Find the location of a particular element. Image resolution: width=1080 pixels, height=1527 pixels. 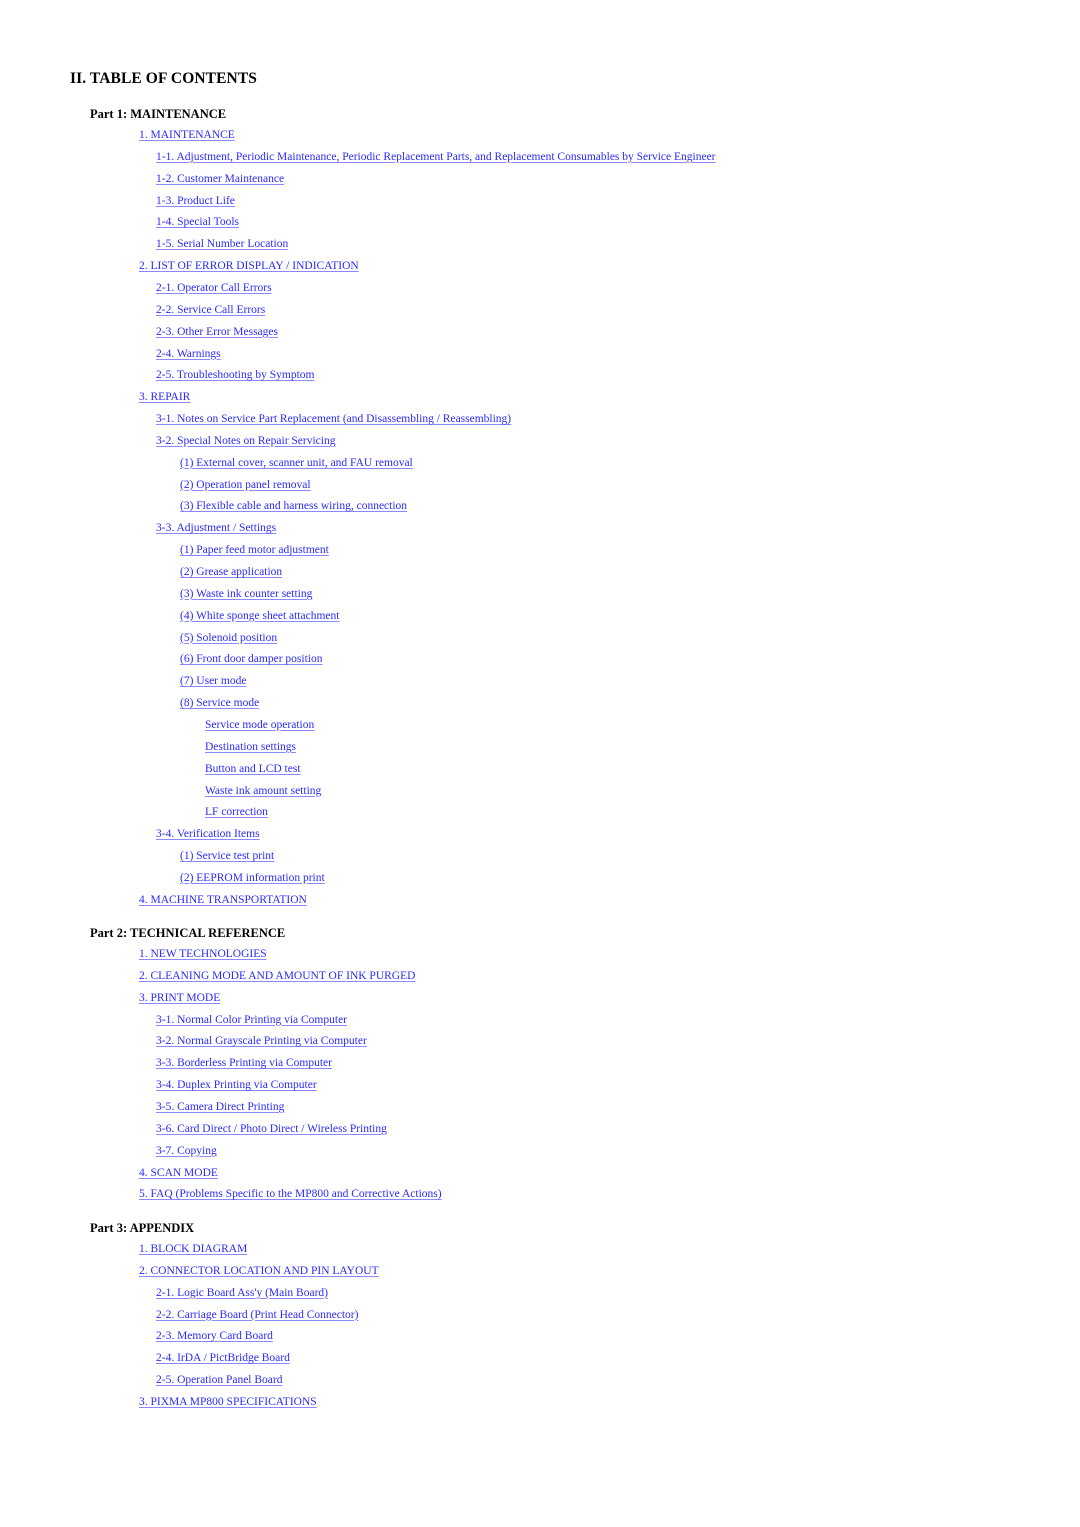

toc-link-level-3: (1) Paper feed motor adjustment is located at coordinates (254, 550).